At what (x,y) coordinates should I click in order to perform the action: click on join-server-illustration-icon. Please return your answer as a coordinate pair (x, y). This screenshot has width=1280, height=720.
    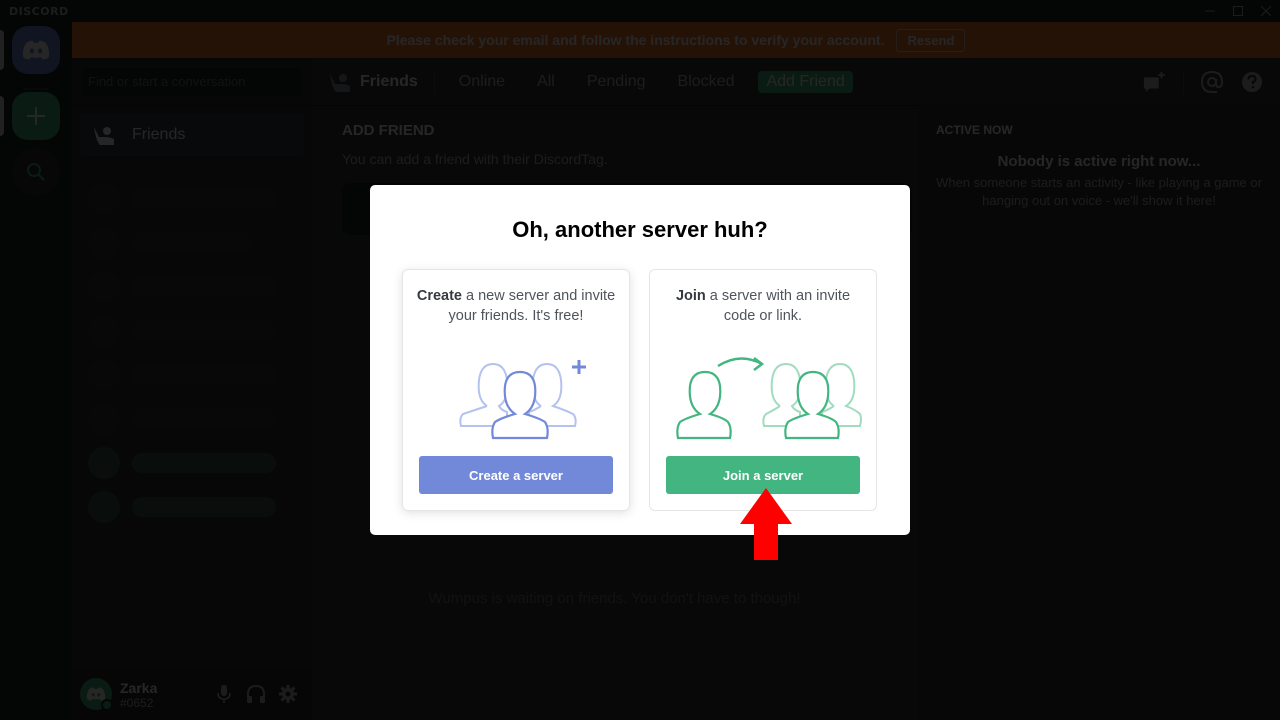
    Looking at the image, I should click on (769, 398).